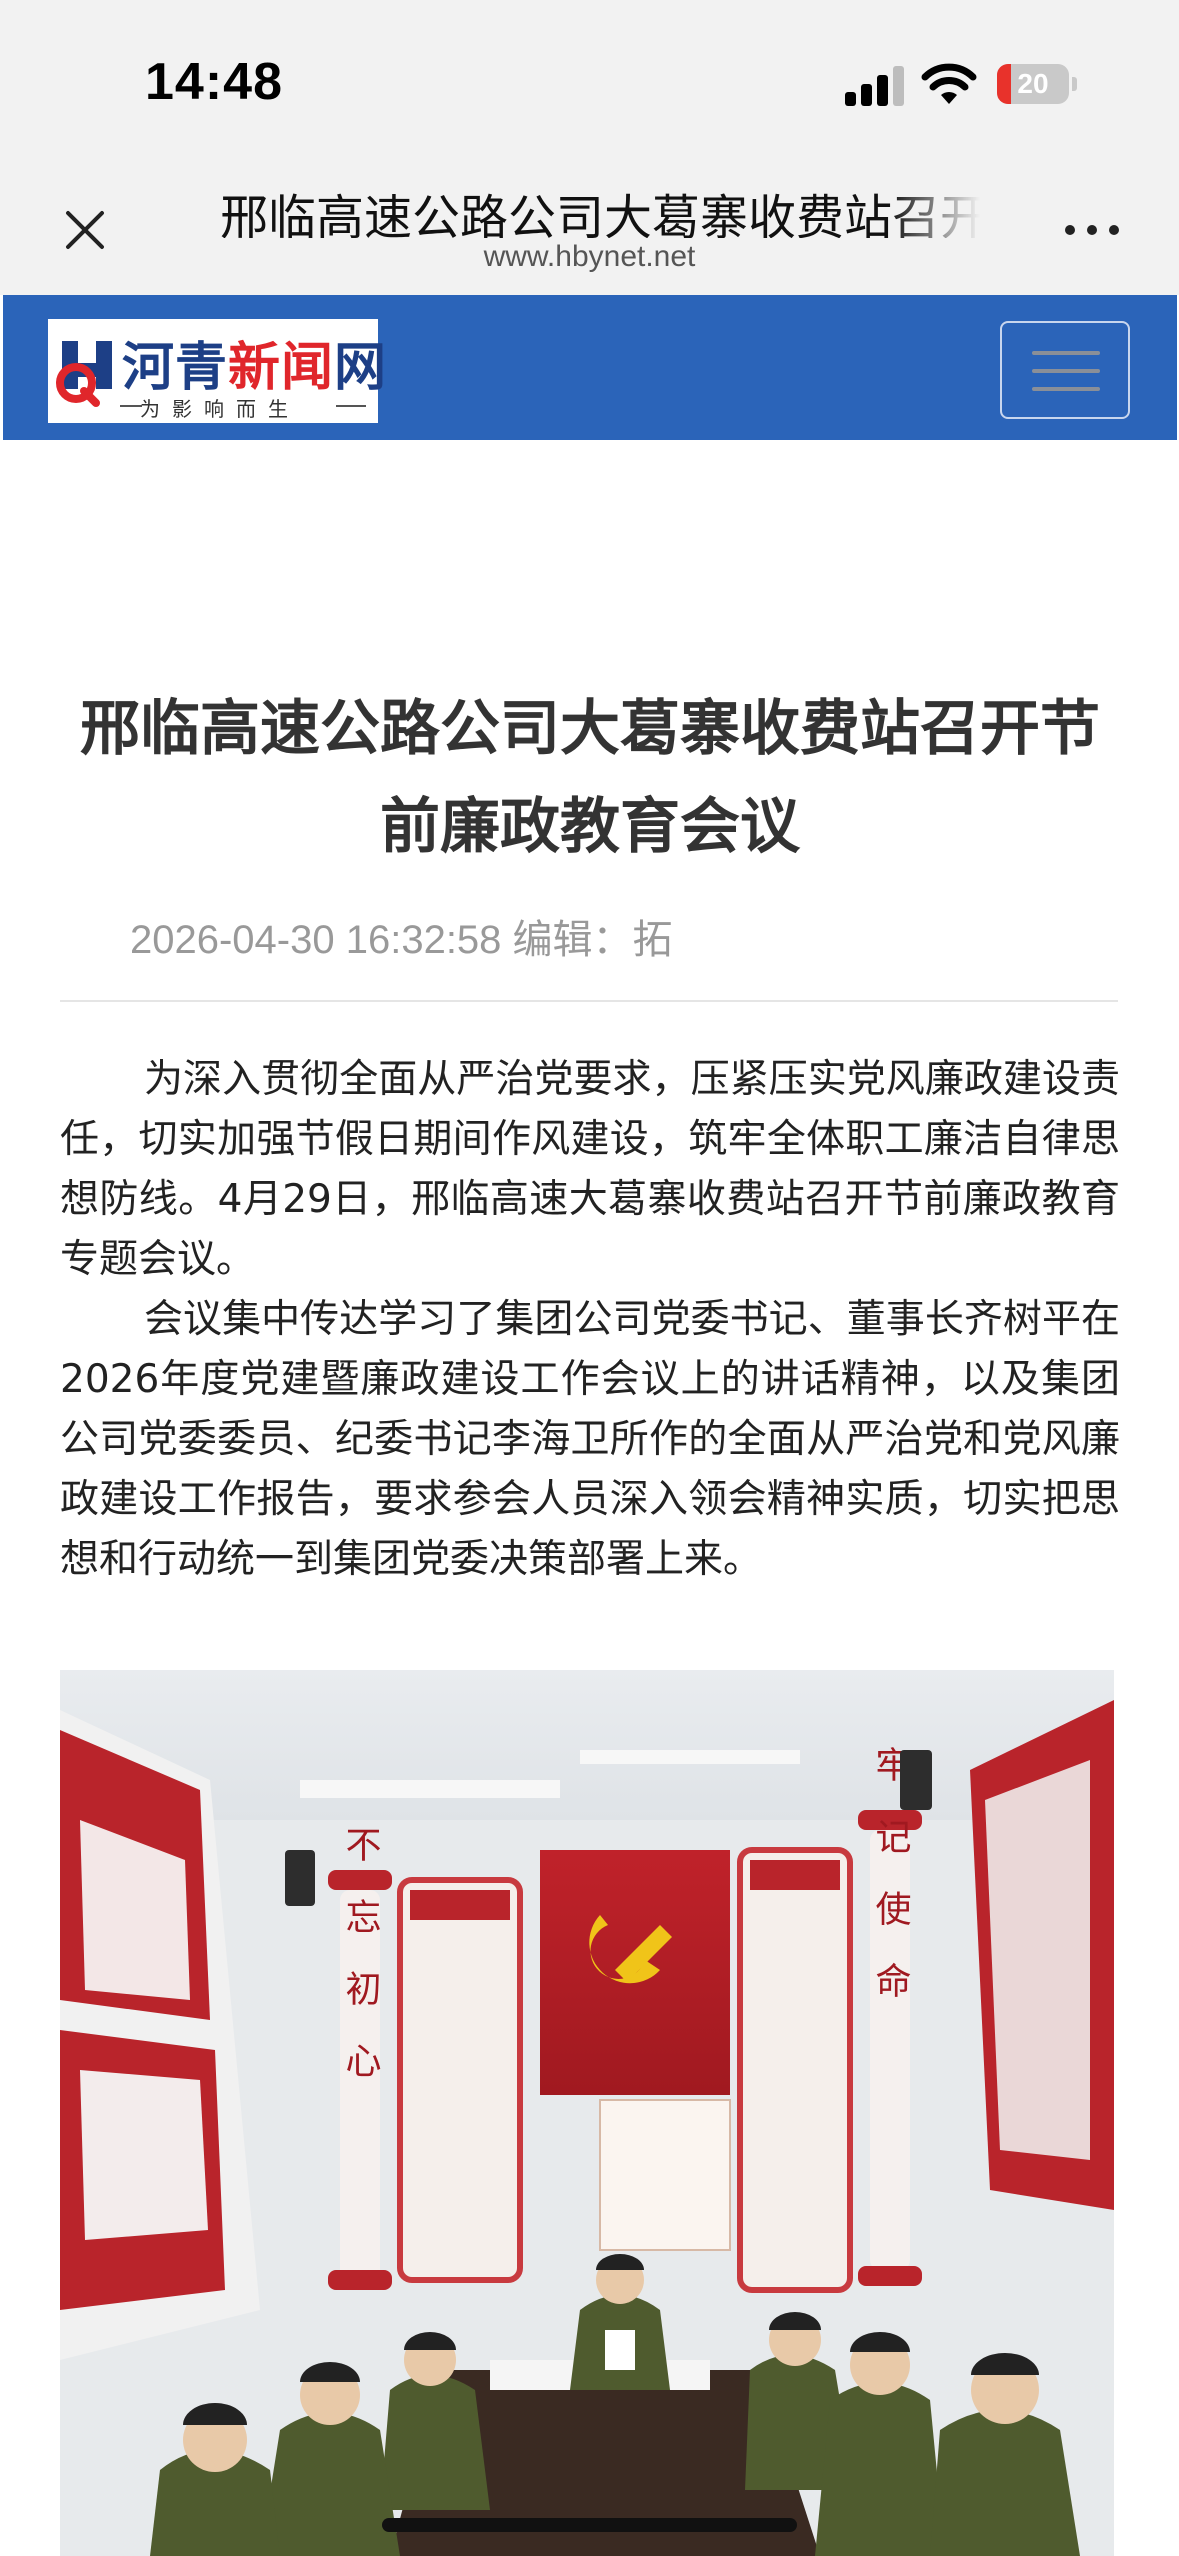 The width and height of the screenshot is (1179, 2556). Describe the element at coordinates (589, 1001) in the screenshot. I see `divider` at that location.